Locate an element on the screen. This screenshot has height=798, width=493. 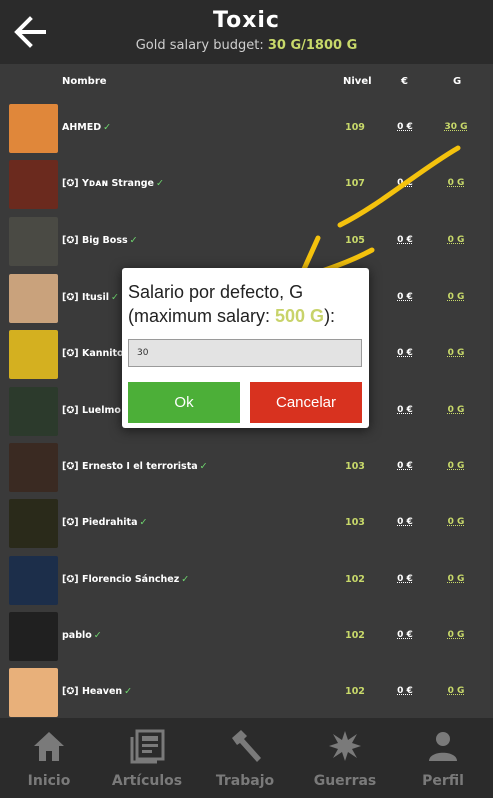
table-row: AHMED ✓ 109 0 € 30 G is located at coordinates (246, 128).